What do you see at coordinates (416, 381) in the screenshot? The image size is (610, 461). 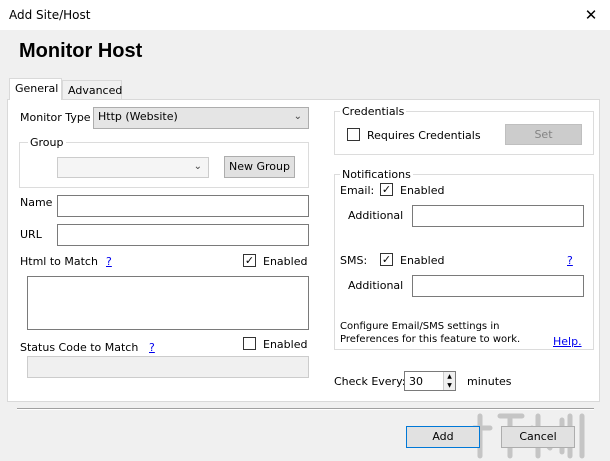 I see `check-every-value: 30` at bounding box center [416, 381].